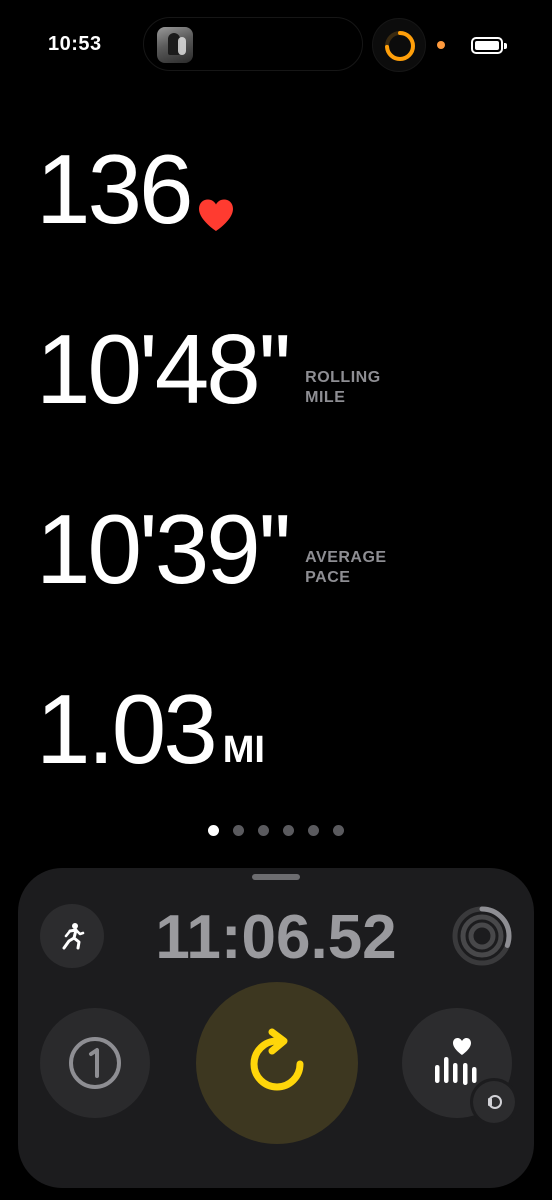 The height and width of the screenshot is (1200, 552). Describe the element at coordinates (175, 45) in the screenshot. I see `now-playing-artwork` at that location.